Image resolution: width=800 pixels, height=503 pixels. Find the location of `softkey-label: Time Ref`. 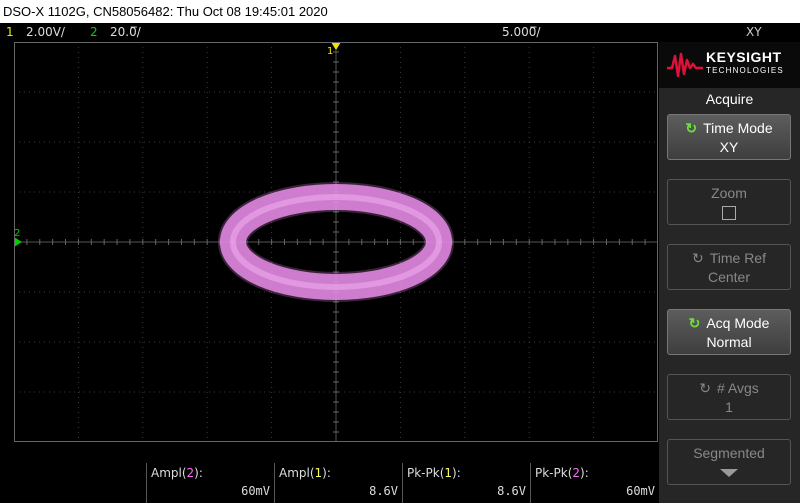

softkey-label: Time Ref is located at coordinates (737, 258).